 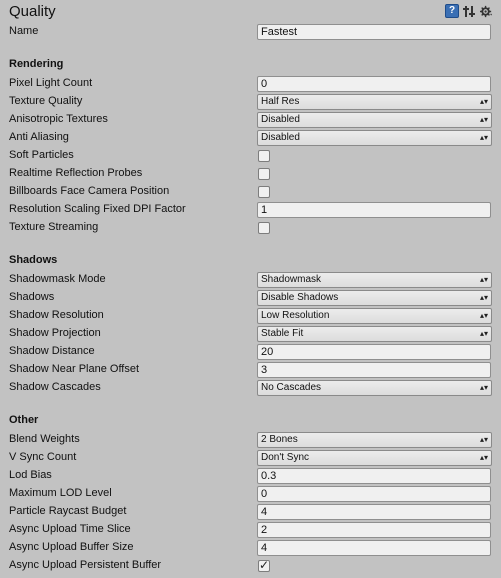 I want to click on shadow-projection-row: Shadow Projection Stable Fit ▴▾, so click(x=250, y=334).